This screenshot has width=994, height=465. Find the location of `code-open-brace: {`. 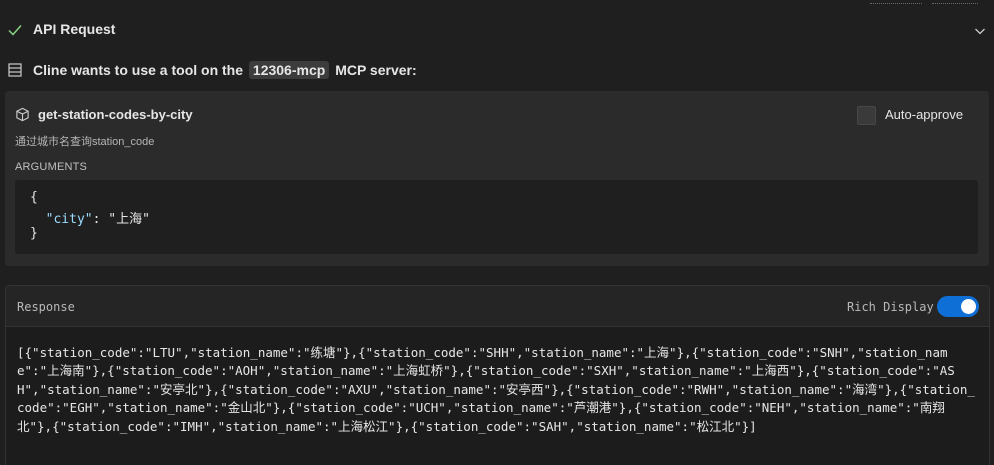

code-open-brace: { is located at coordinates (34, 197).